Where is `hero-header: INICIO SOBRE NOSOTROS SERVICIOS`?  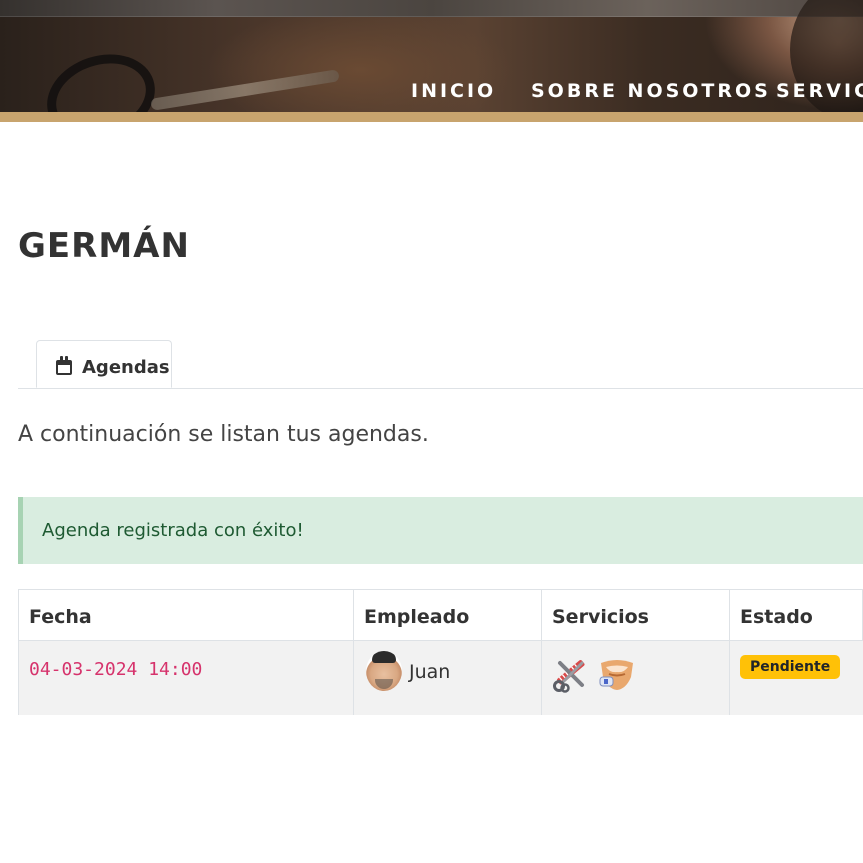 hero-header: INICIO SOBRE NOSOTROS SERVICIOS is located at coordinates (431, 56).